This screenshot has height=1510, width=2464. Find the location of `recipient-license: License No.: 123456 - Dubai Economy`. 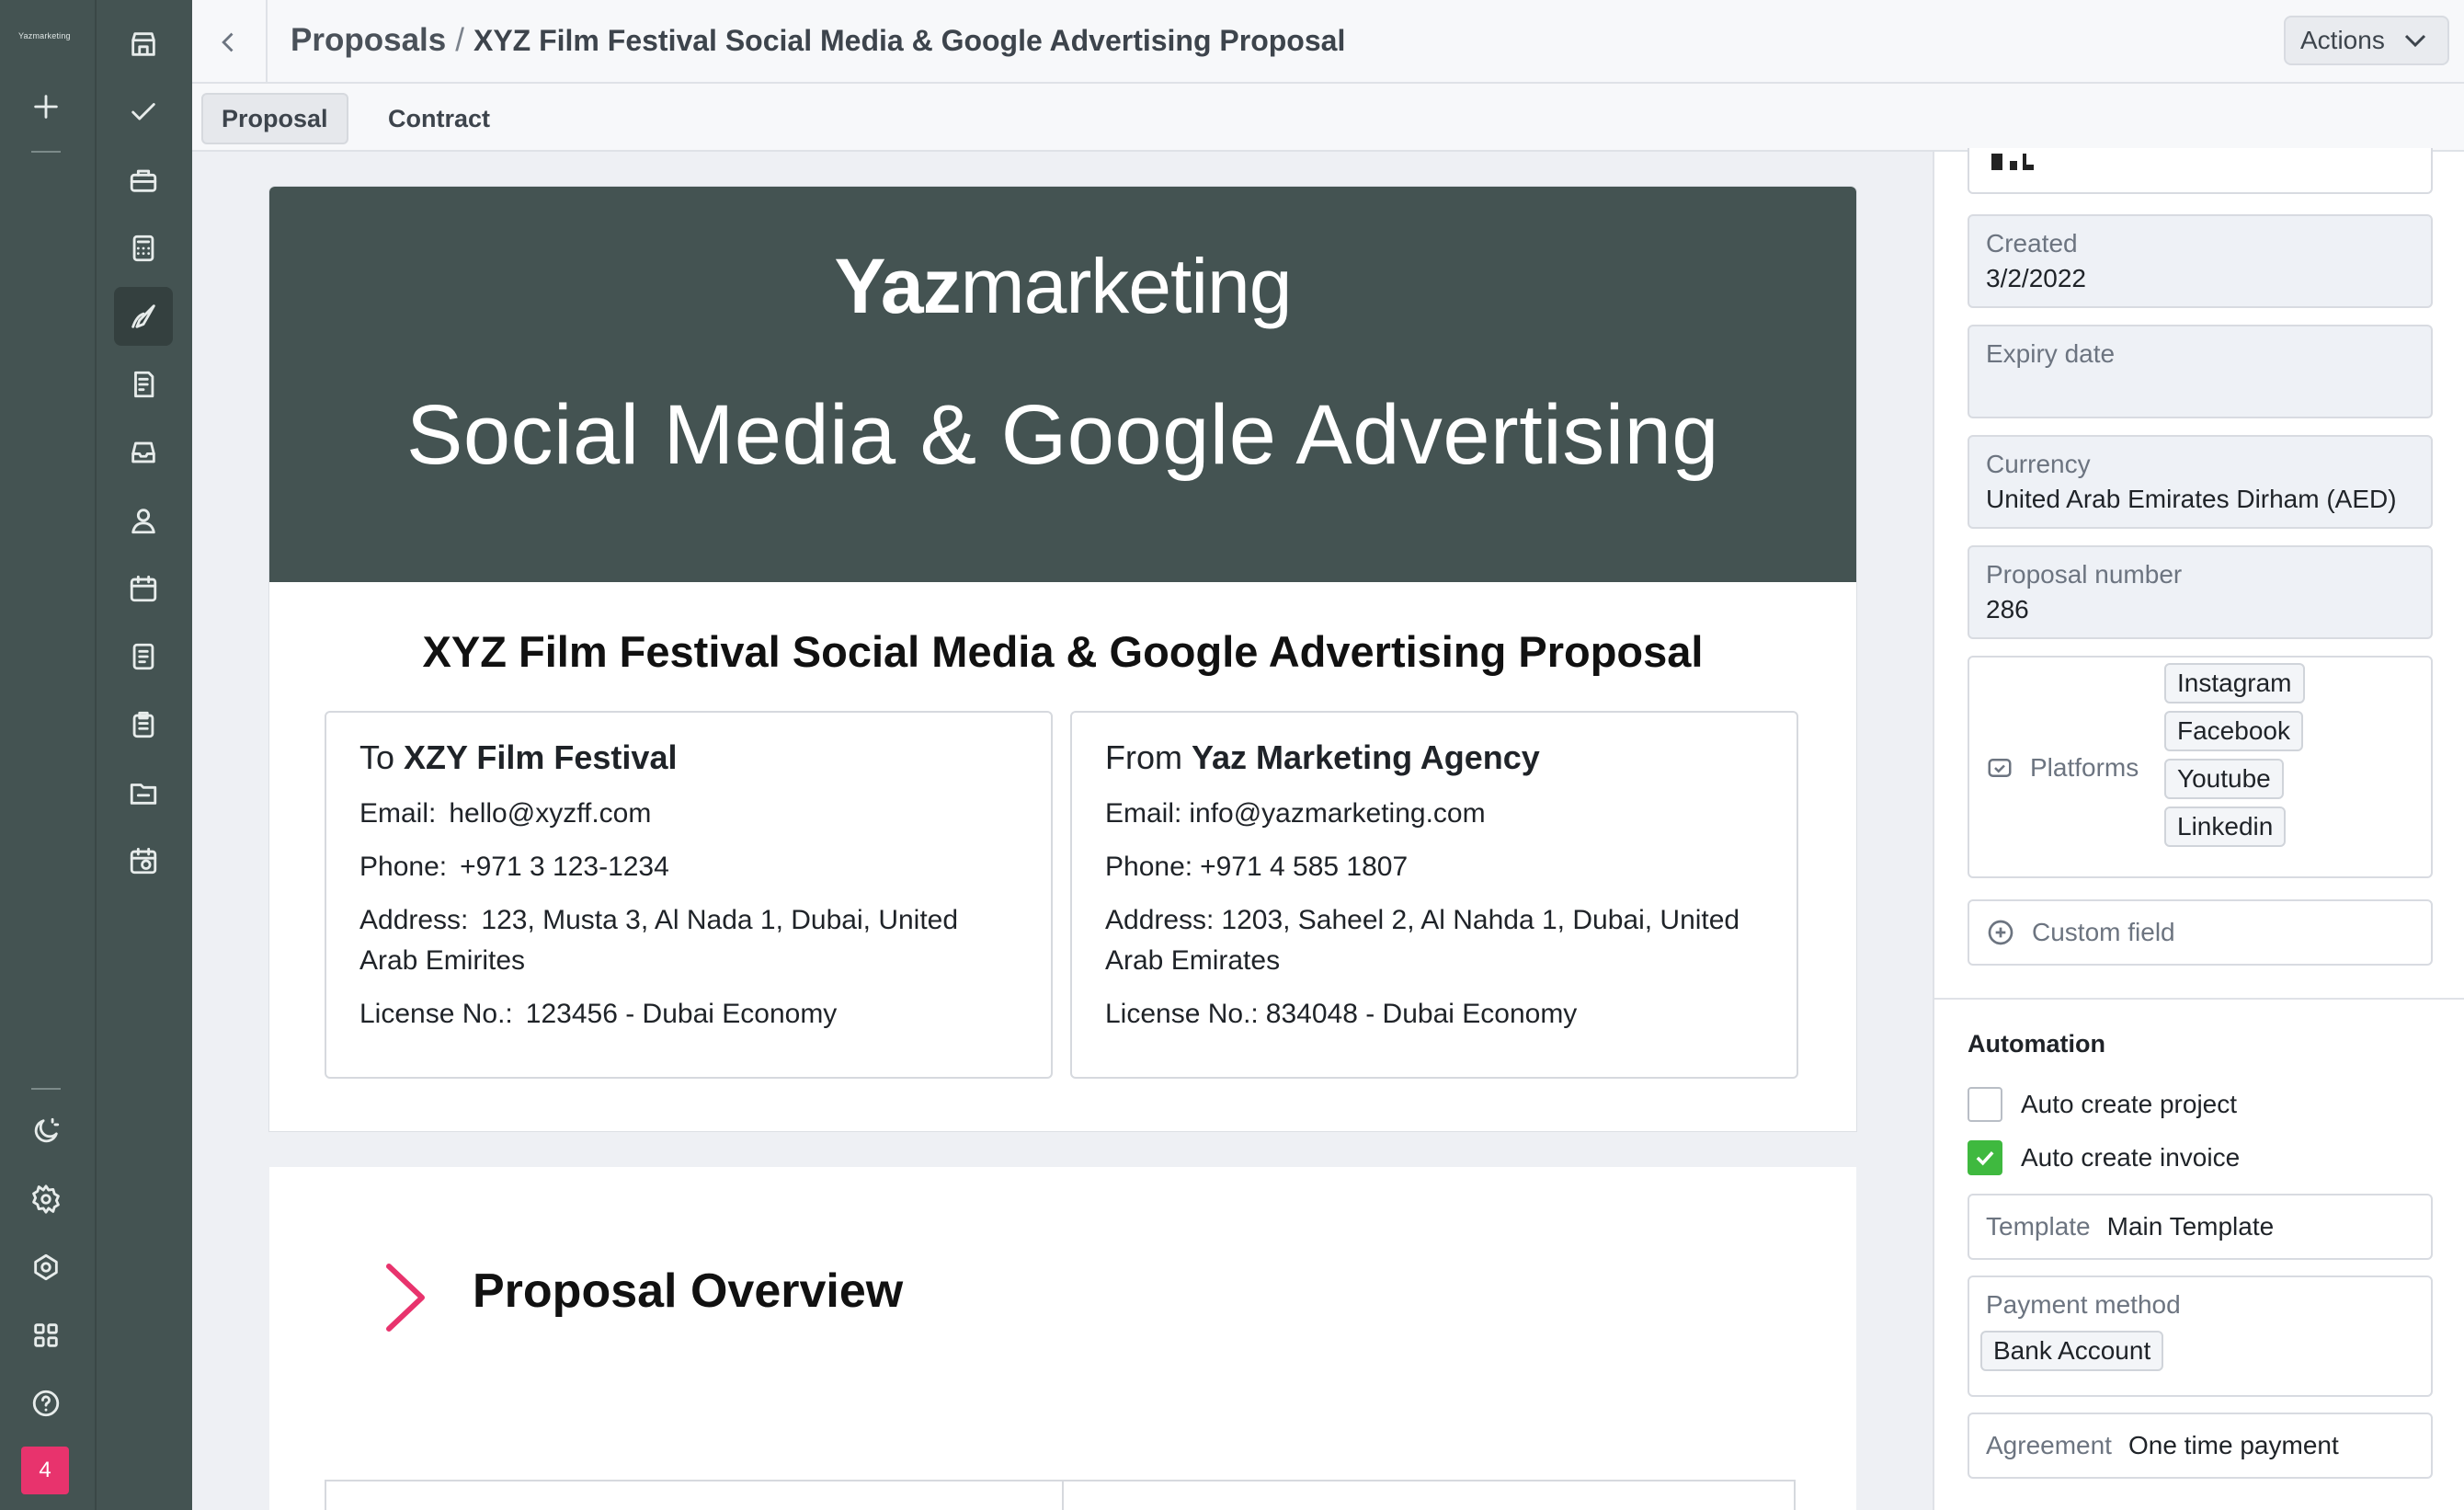

recipient-license: License No.: 123456 - Dubai Economy is located at coordinates (598, 1014).